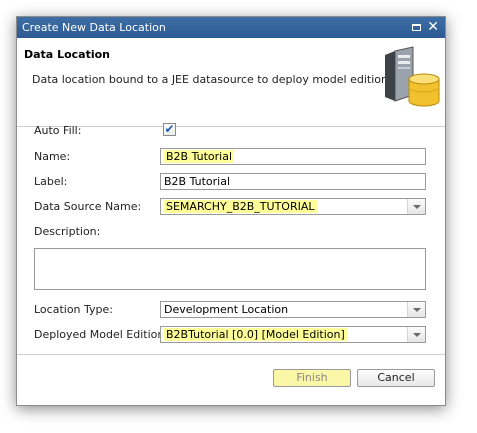  What do you see at coordinates (433, 27) in the screenshot?
I see `close-icon: ✕` at bounding box center [433, 27].